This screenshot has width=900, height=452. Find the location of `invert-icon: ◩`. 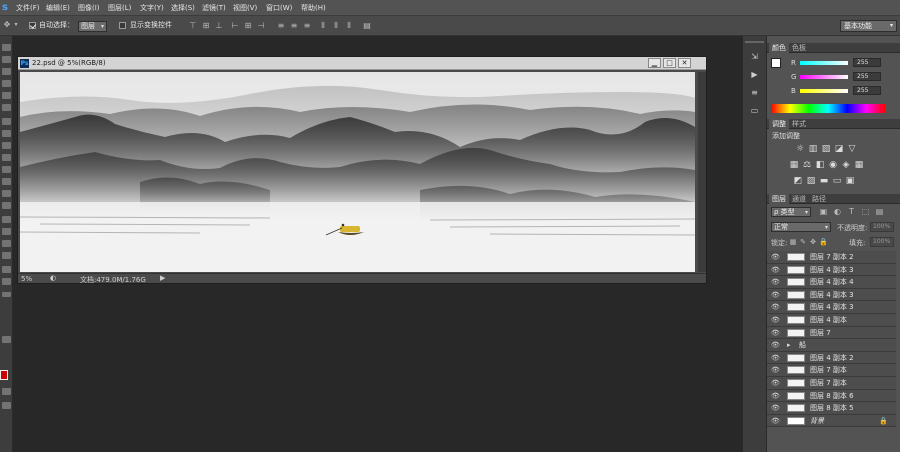

invert-icon: ◩ is located at coordinates (798, 181).